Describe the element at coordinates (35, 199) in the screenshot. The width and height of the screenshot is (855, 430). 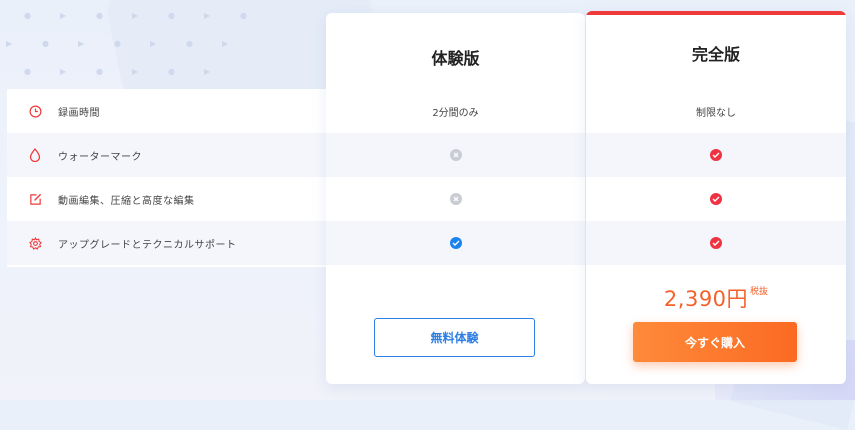
I see `edit-icon` at that location.